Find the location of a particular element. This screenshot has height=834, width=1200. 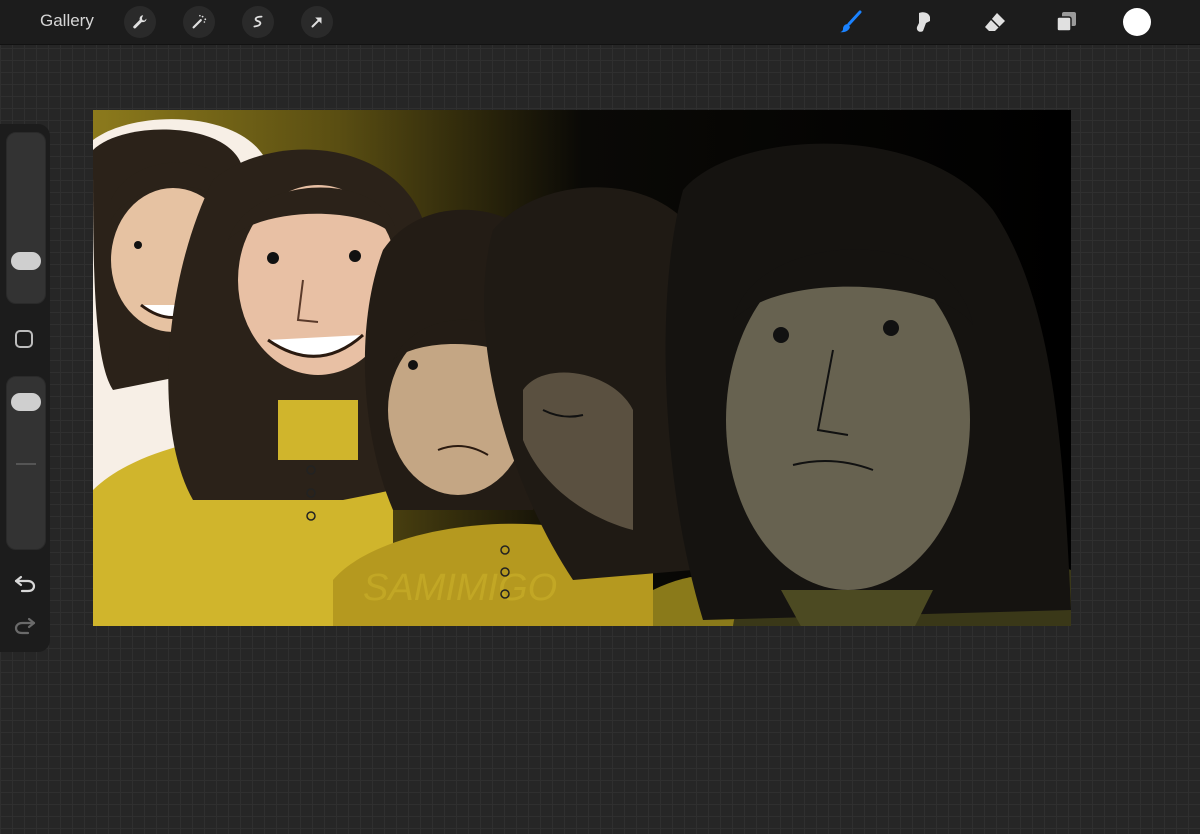

brush-tool-button is located at coordinates (851, 22).